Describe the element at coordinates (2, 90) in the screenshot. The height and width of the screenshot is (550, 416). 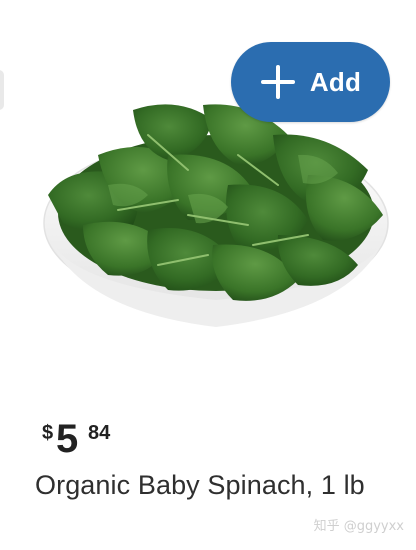
I see `previous-card-edge` at that location.